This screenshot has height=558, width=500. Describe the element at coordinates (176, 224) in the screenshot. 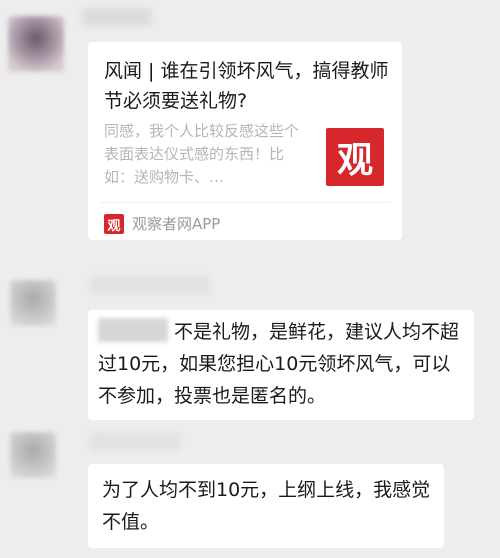

I see `link-source: 观察者网APP` at that location.